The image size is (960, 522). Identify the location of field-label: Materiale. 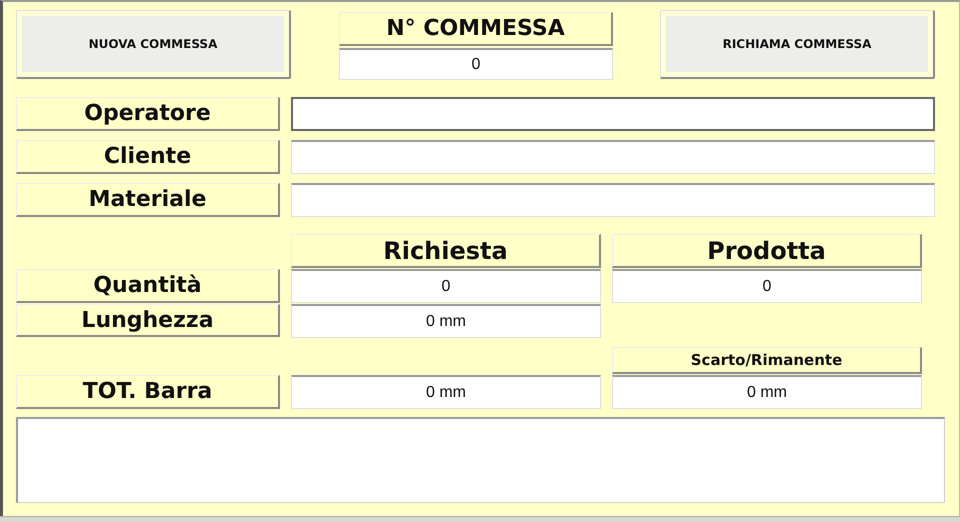
(148, 200).